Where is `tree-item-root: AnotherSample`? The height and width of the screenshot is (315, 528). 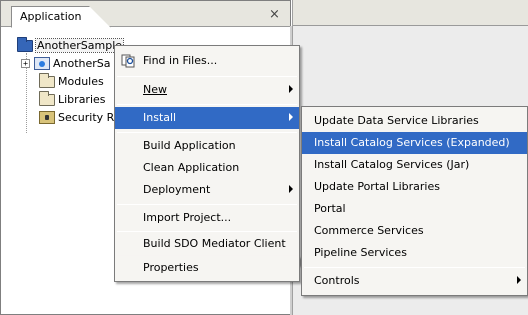
tree-item-root: AnotherSample is located at coordinates (71, 44).